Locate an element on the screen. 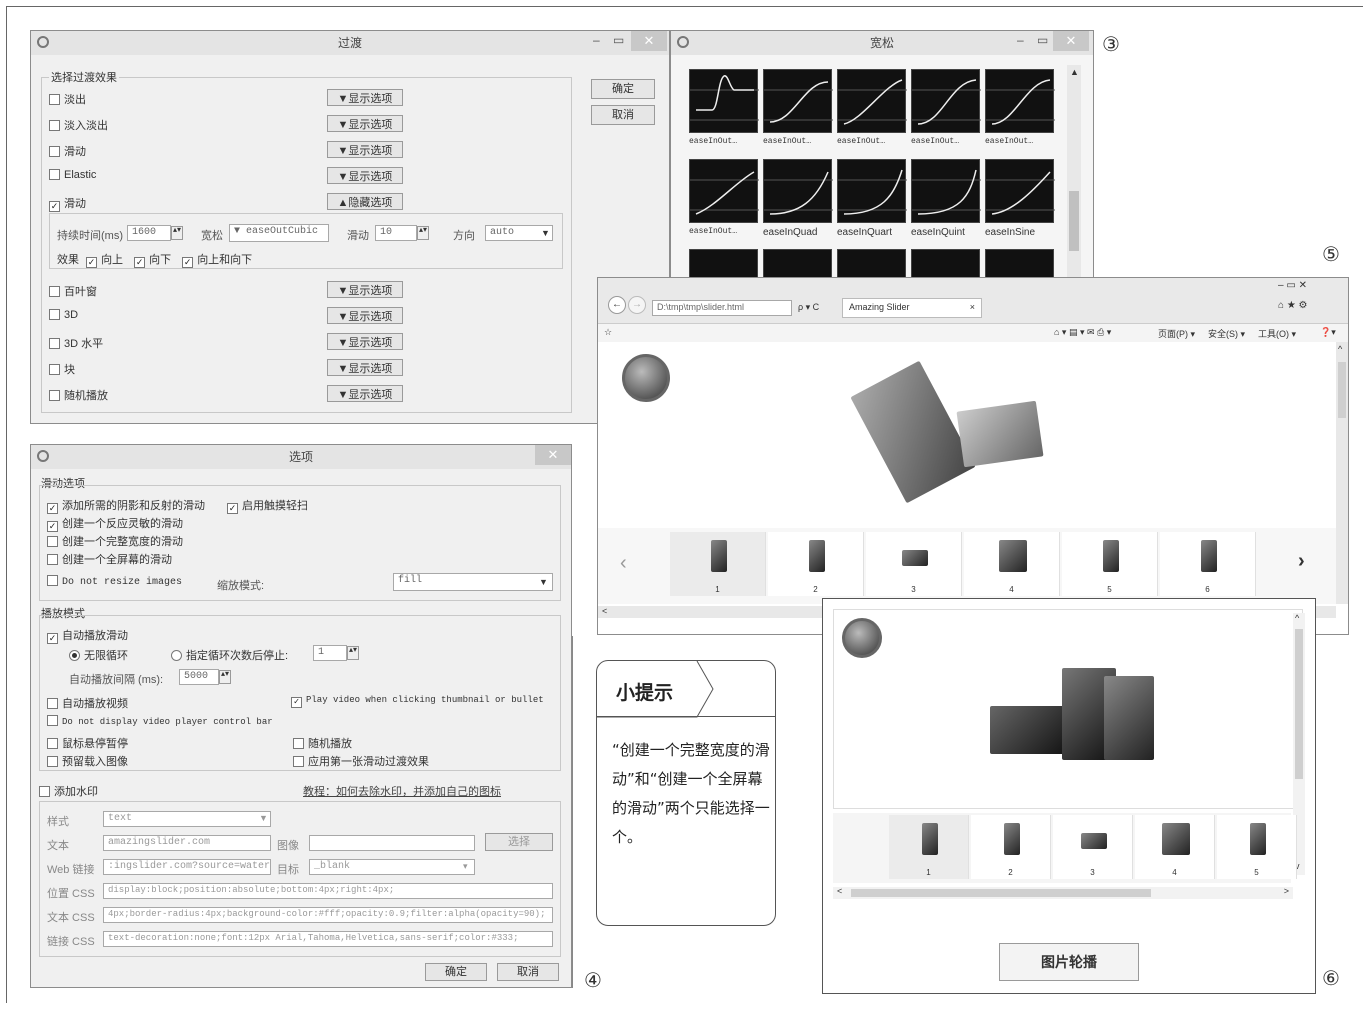 The height and width of the screenshot is (1009, 1369). easing-scrollbar: ▲ is located at coordinates (1074, 179).